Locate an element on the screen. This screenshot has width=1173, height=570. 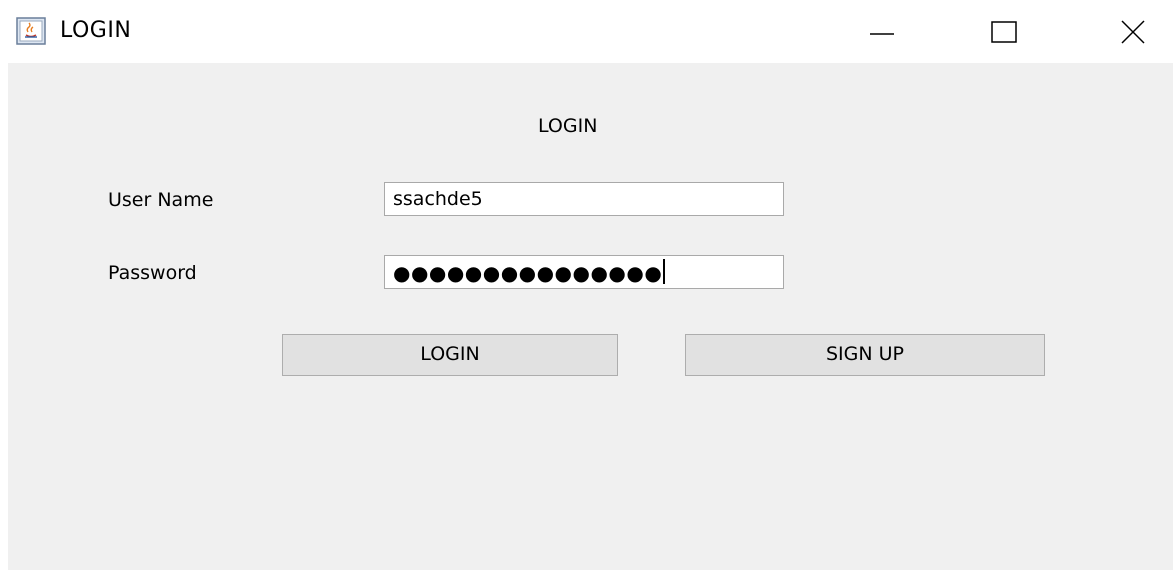
username-value: ssachde5 is located at coordinates (438, 199).